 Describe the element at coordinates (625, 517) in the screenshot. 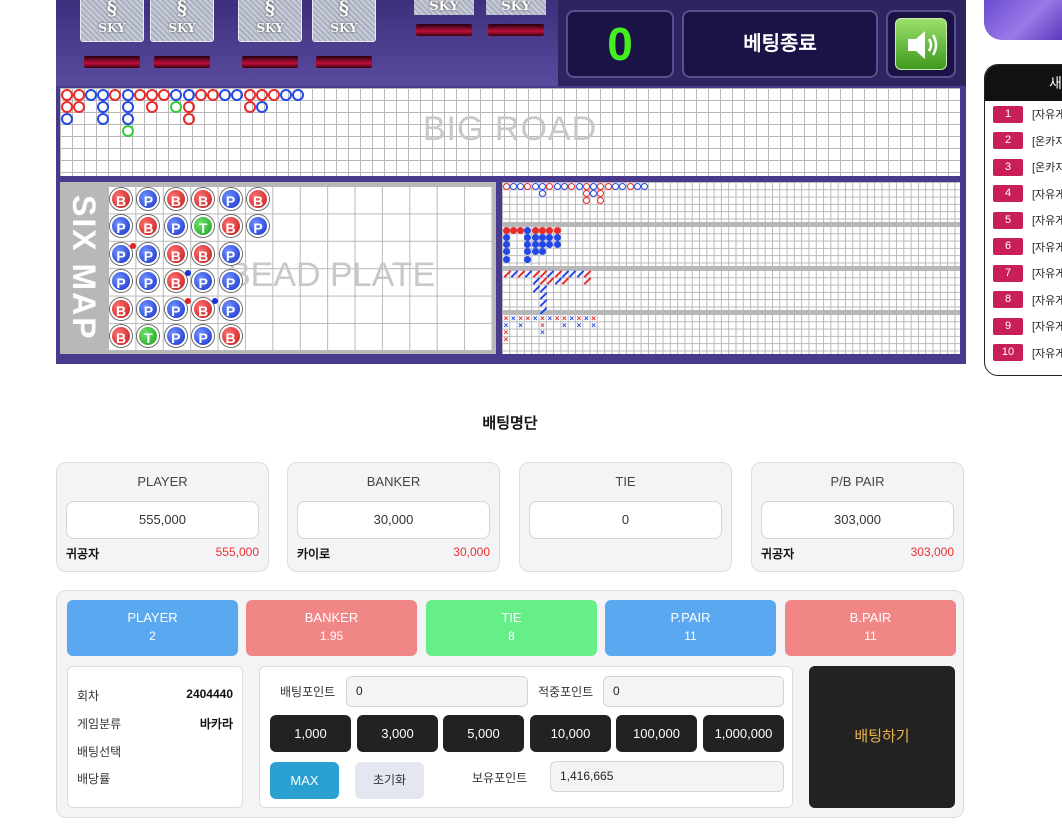

I see `bet-summary-tie: TIE 0` at that location.